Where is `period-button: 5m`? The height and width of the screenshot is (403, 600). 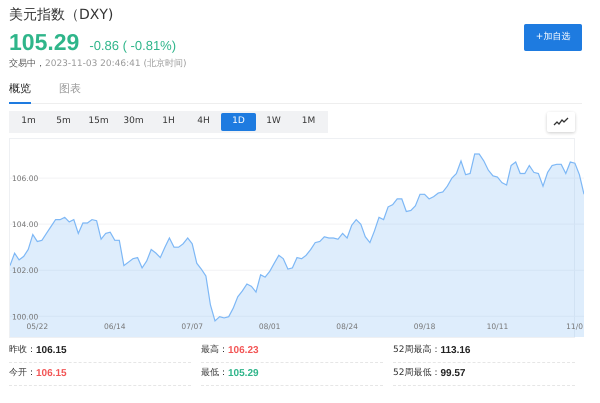 period-button: 5m is located at coordinates (63, 121).